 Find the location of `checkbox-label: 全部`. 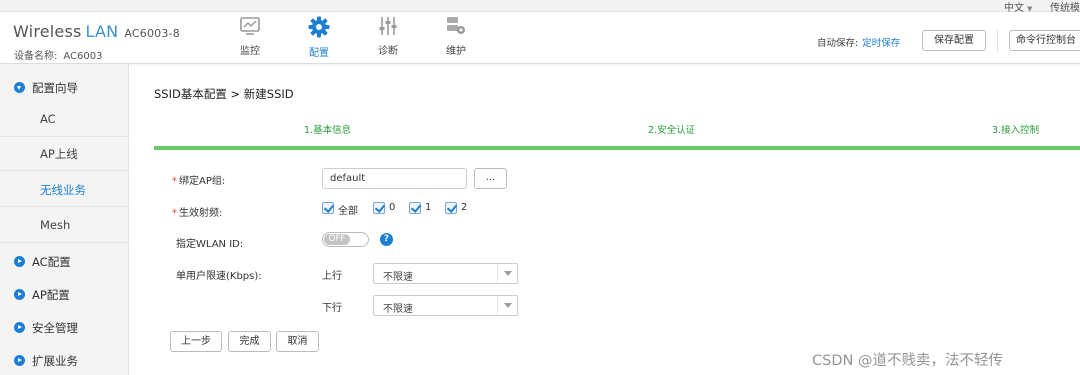

checkbox-label: 全部 is located at coordinates (348, 211).